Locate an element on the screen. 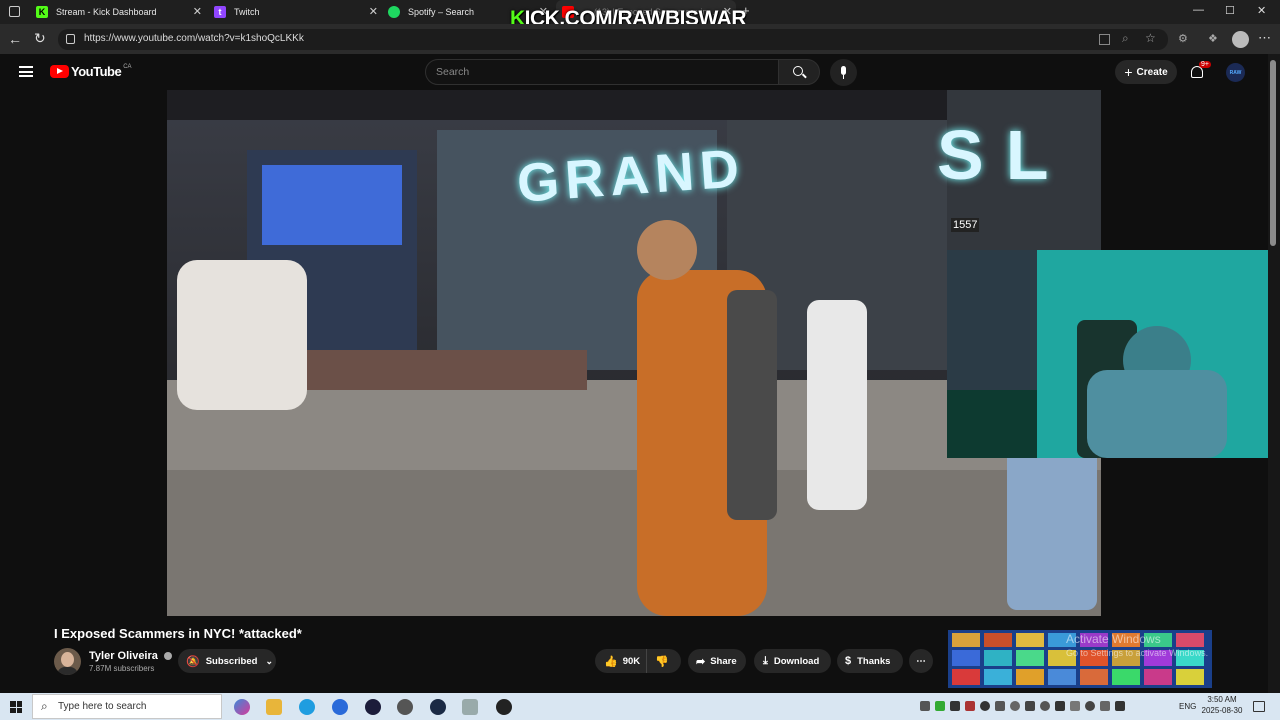 The width and height of the screenshot is (1280, 720). tab-kick-dashboard: K Stream - Kick Dashboard ✕ is located at coordinates (118, 12).